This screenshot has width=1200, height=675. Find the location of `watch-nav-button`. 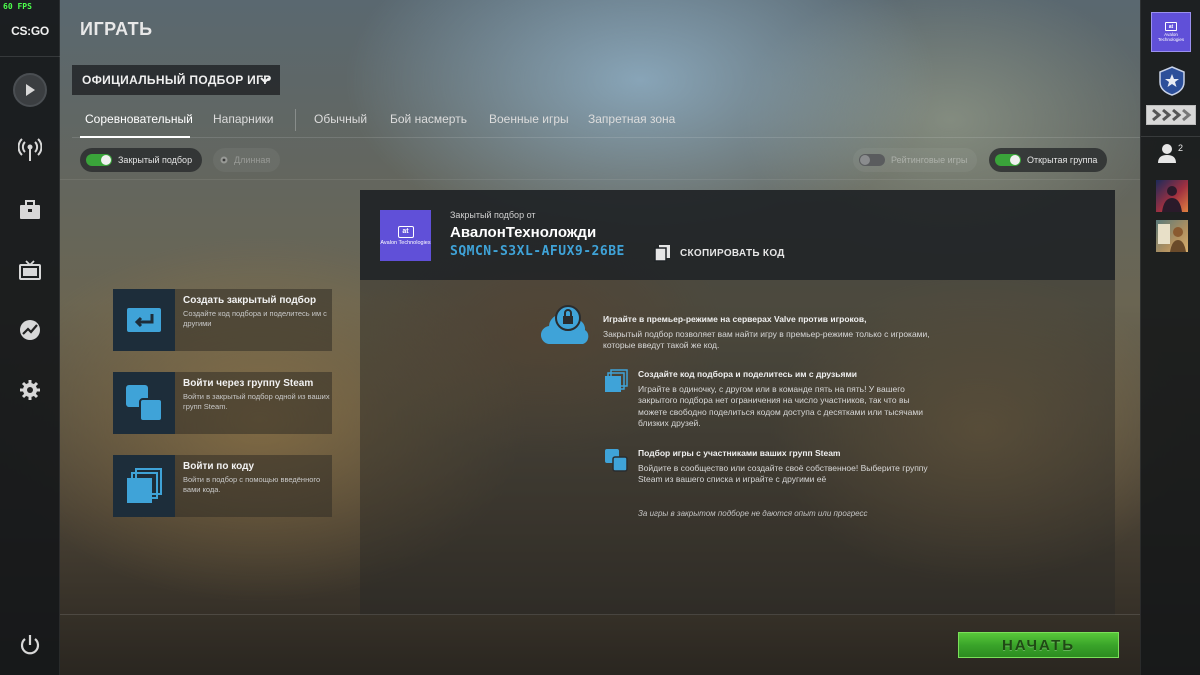

watch-nav-button is located at coordinates (30, 270).